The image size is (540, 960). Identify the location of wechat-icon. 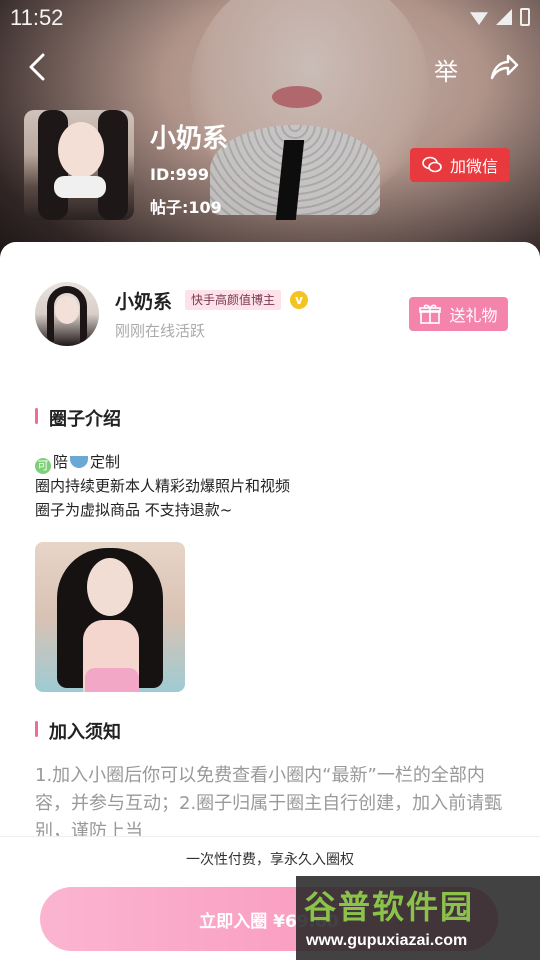
(432, 164).